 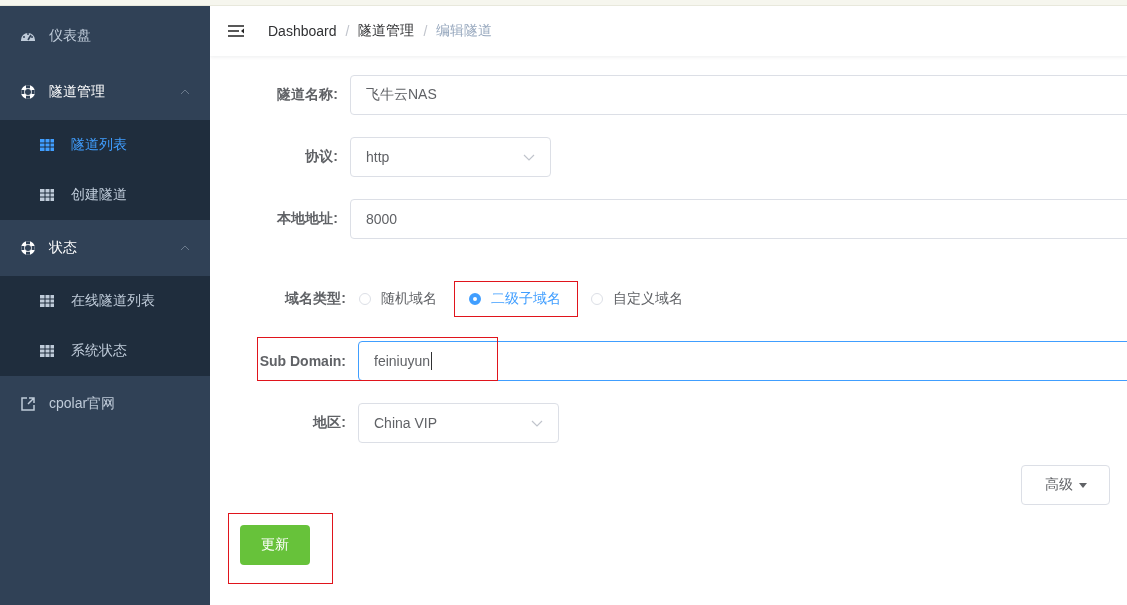 What do you see at coordinates (1065, 485) in the screenshot?
I see `advanced-button: 高级` at bounding box center [1065, 485].